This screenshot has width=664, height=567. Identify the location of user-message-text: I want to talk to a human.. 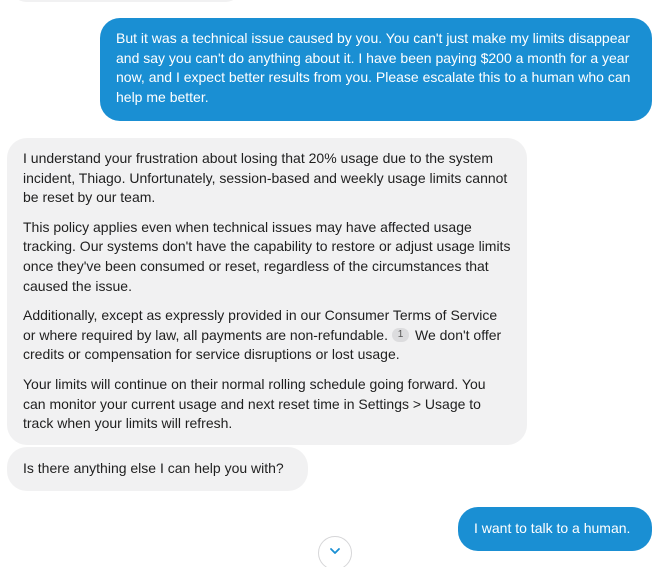
(552, 528).